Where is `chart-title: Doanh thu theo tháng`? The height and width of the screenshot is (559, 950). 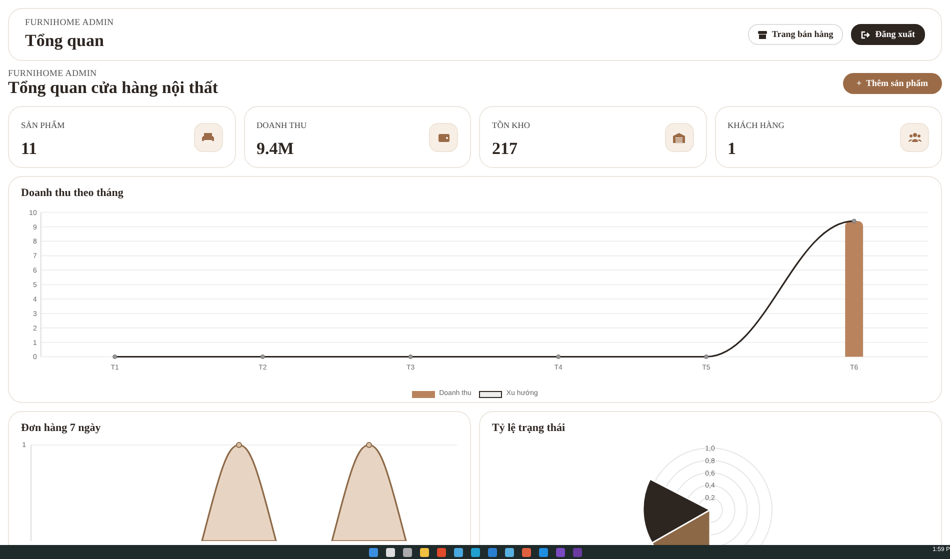
chart-title: Doanh thu theo tháng is located at coordinates (72, 194).